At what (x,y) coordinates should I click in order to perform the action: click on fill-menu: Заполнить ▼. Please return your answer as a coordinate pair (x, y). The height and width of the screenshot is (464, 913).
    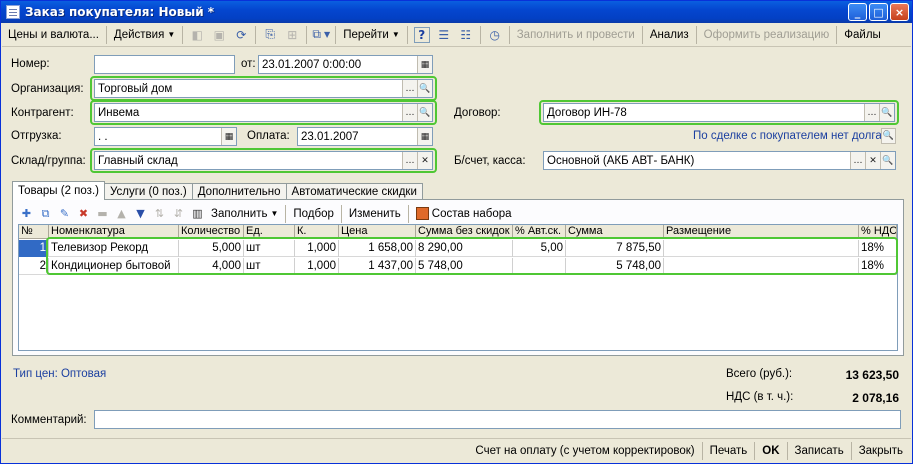
    Looking at the image, I should click on (244, 214).